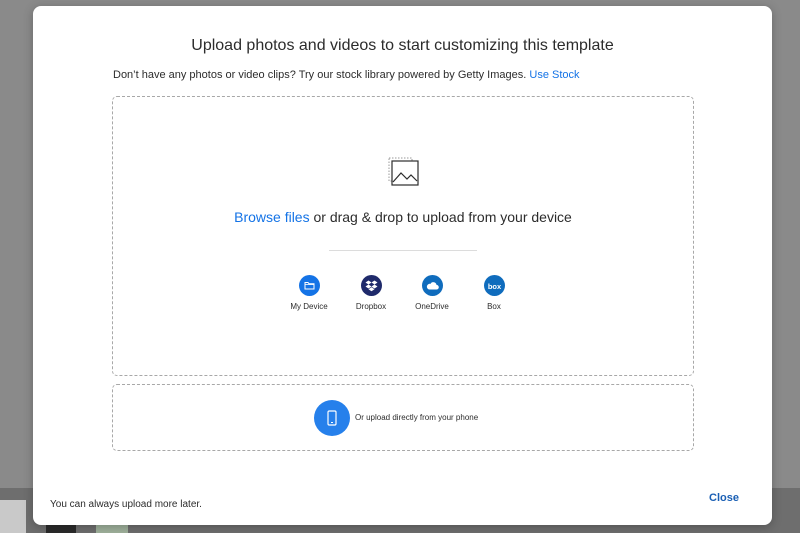 This screenshot has width=800, height=533. I want to click on source-label: My Device, so click(309, 306).